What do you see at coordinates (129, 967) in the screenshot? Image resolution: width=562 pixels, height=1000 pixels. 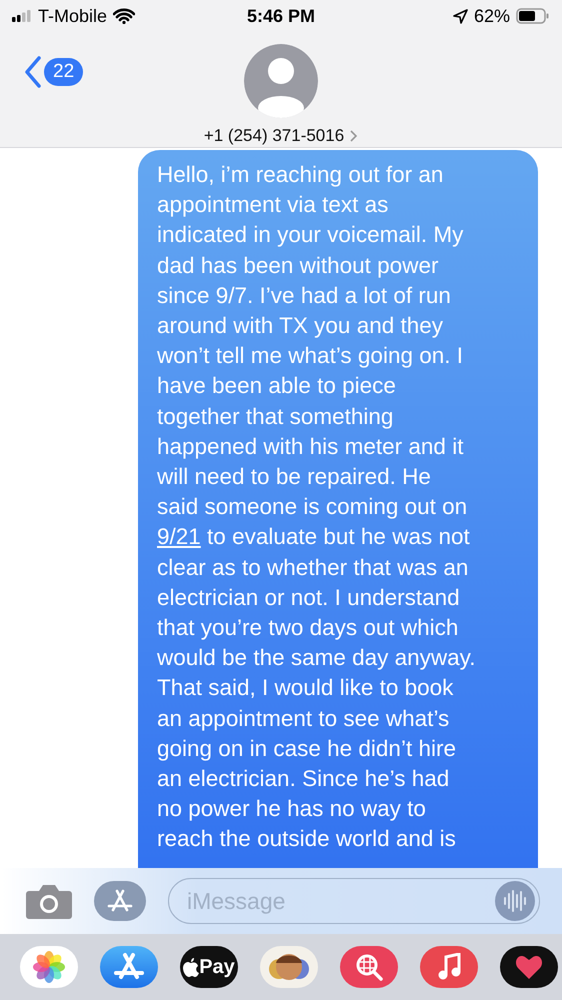 I see `app-store-app-icon` at bounding box center [129, 967].